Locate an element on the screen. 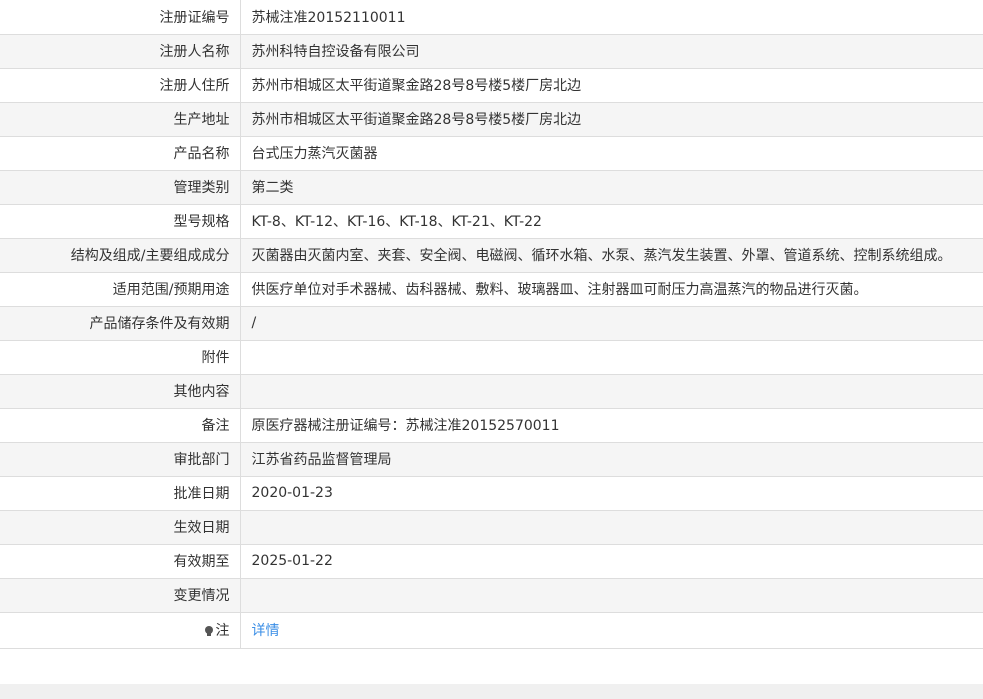 Image resolution: width=983 pixels, height=699 pixels. row-label: 管理类别 is located at coordinates (120, 187).